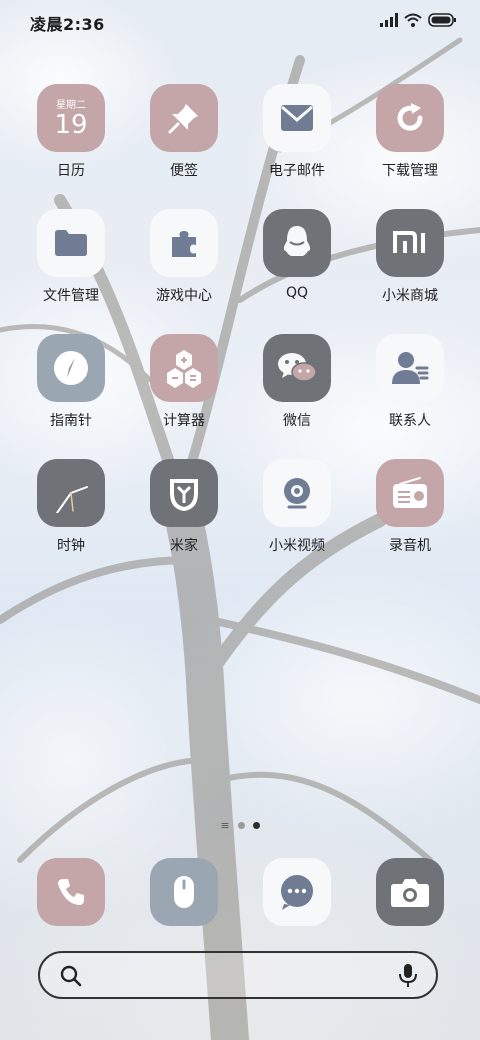 This screenshot has width=480, height=1040. Describe the element at coordinates (184, 421) in the screenshot. I see `app-label: 计算器` at that location.